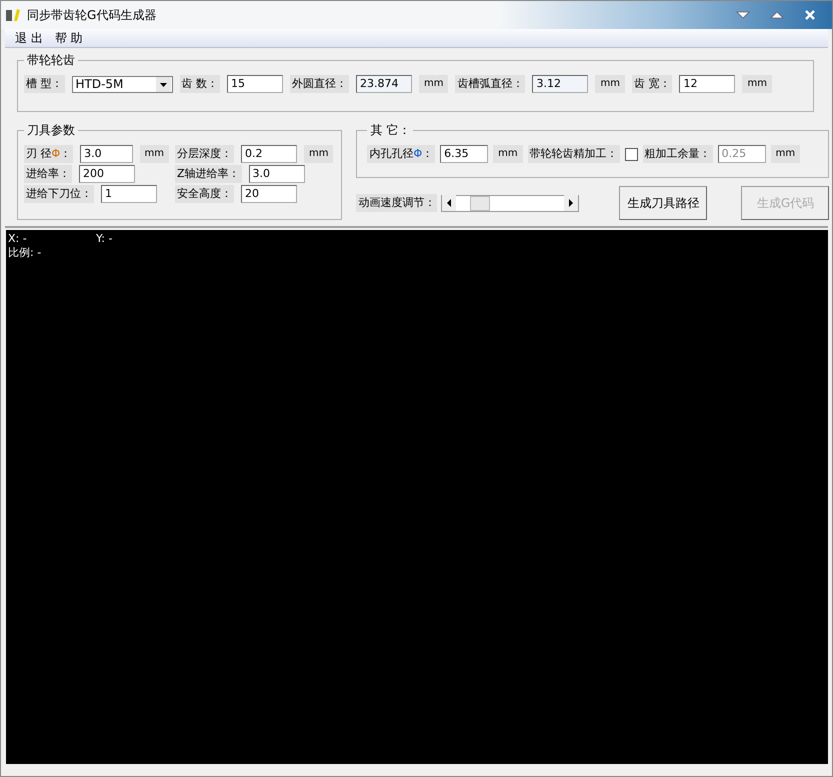 This screenshot has width=833, height=777. I want to click on slider-label: 动画速度调节：, so click(397, 203).